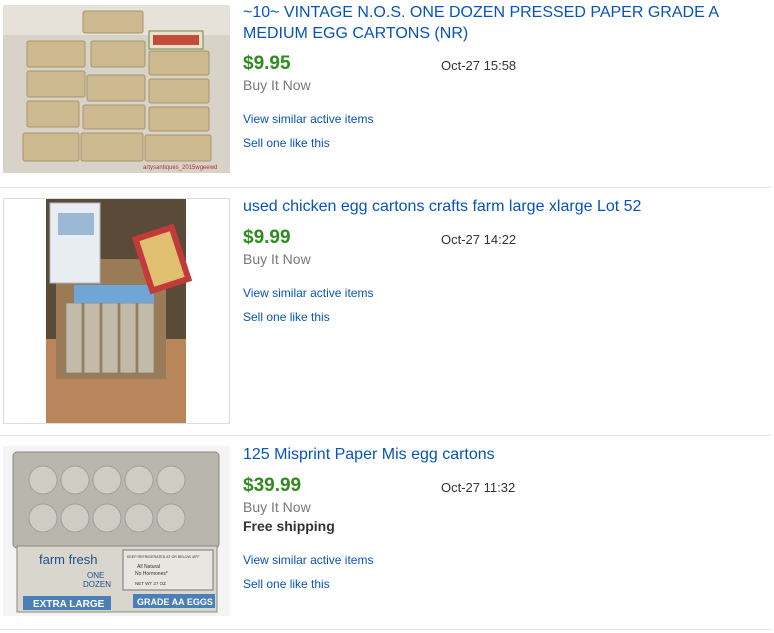  I want to click on image-text-keep: KEEP REFRIGERATED AT OR BELOW 45°F, so click(163, 557).